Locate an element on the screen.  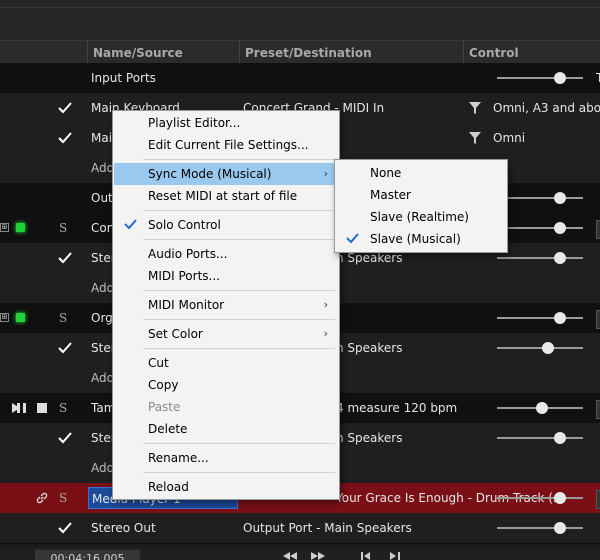
submenu-item-none: None is located at coordinates (421, 173).